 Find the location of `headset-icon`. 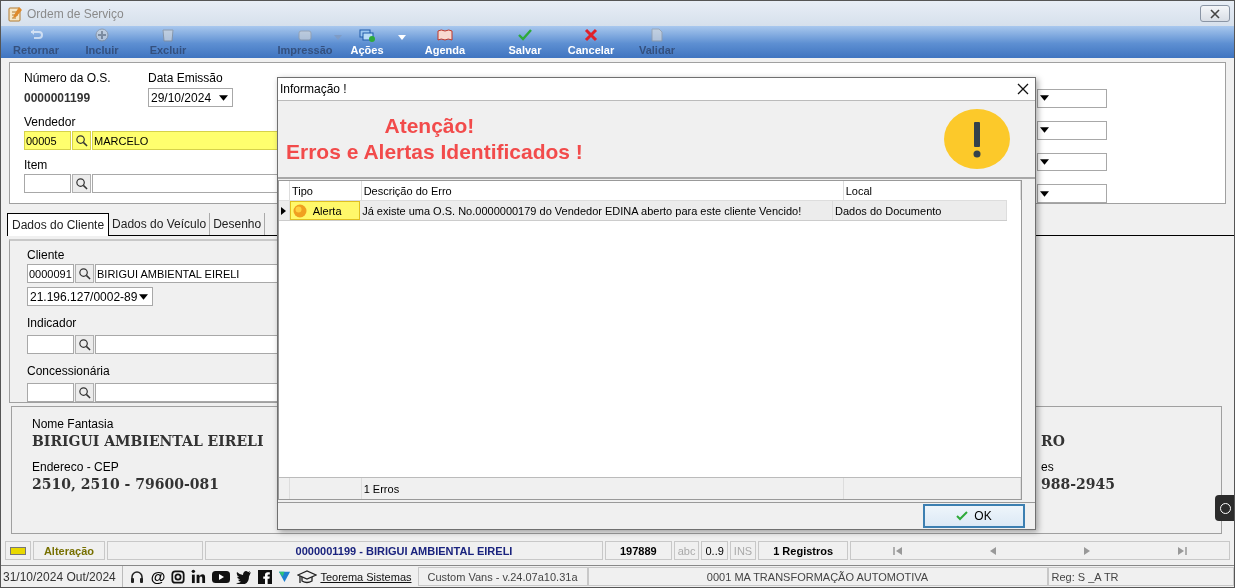

headset-icon is located at coordinates (136, 576).